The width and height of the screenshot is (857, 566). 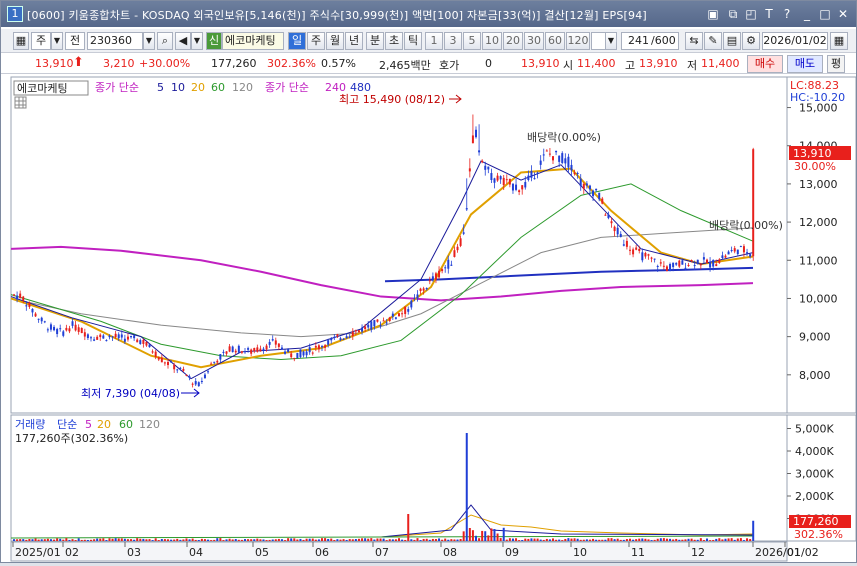 I want to click on buy-button: 매수, so click(x=765, y=64).